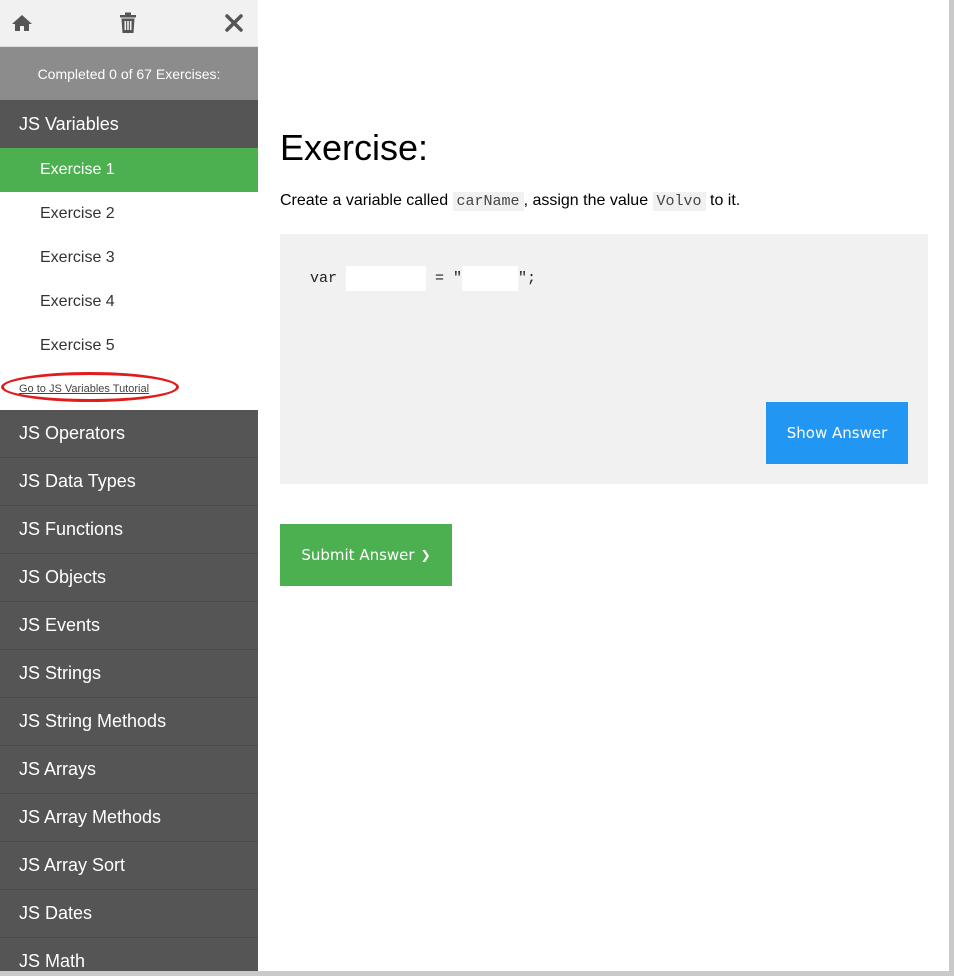 The width and height of the screenshot is (954, 976). I want to click on category-js-operators: JS Operators, so click(129, 434).